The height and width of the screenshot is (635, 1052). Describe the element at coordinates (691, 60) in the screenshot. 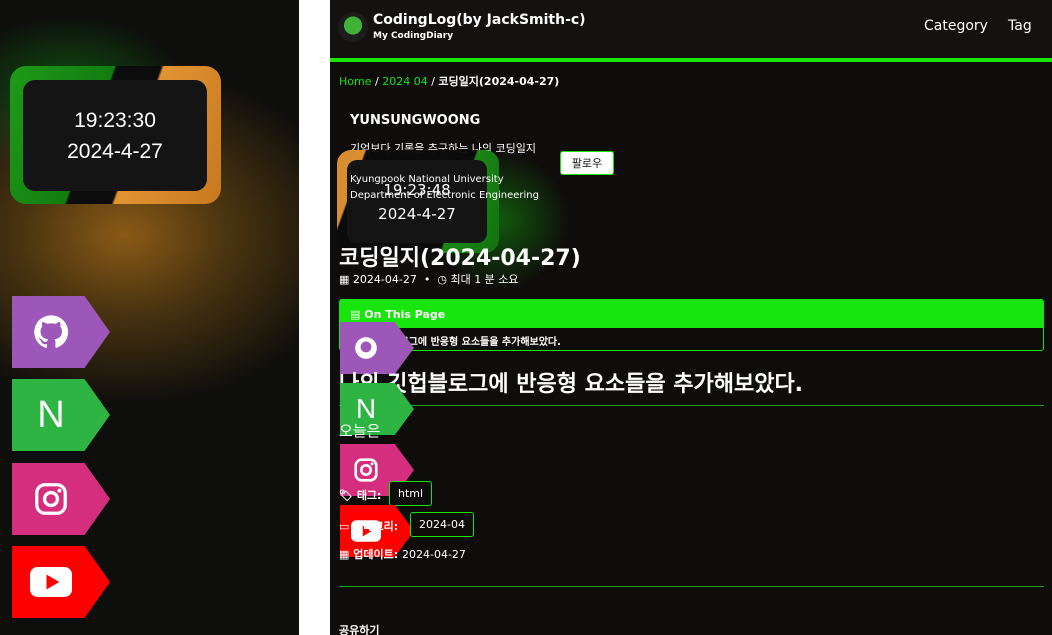

I see `masthead-divider` at that location.